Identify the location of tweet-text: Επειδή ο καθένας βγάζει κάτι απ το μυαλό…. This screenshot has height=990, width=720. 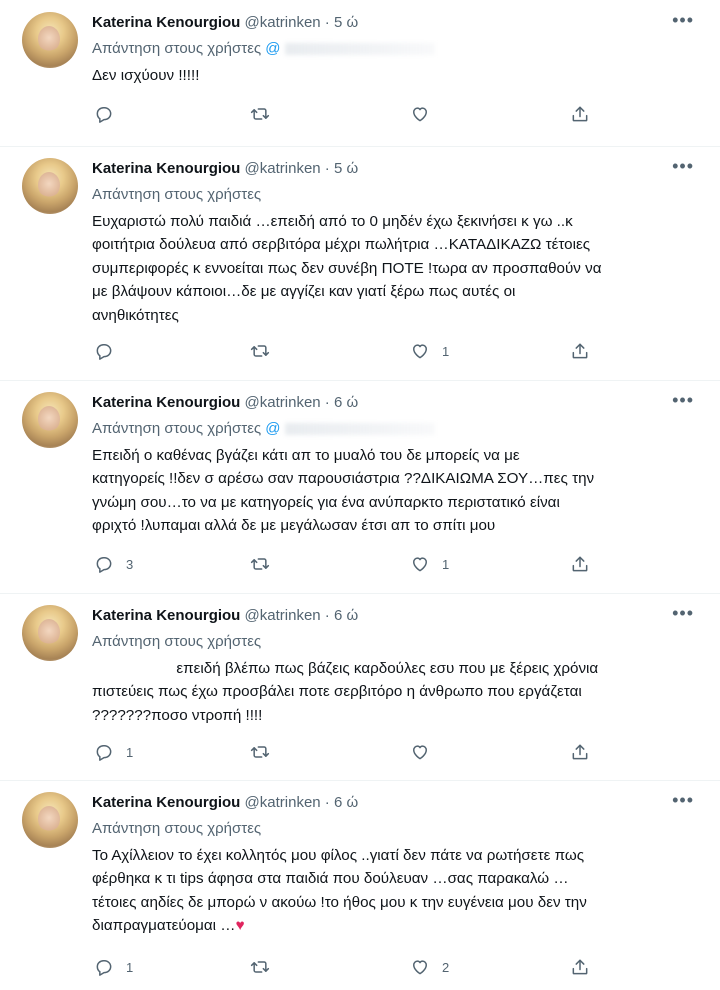
(343, 491).